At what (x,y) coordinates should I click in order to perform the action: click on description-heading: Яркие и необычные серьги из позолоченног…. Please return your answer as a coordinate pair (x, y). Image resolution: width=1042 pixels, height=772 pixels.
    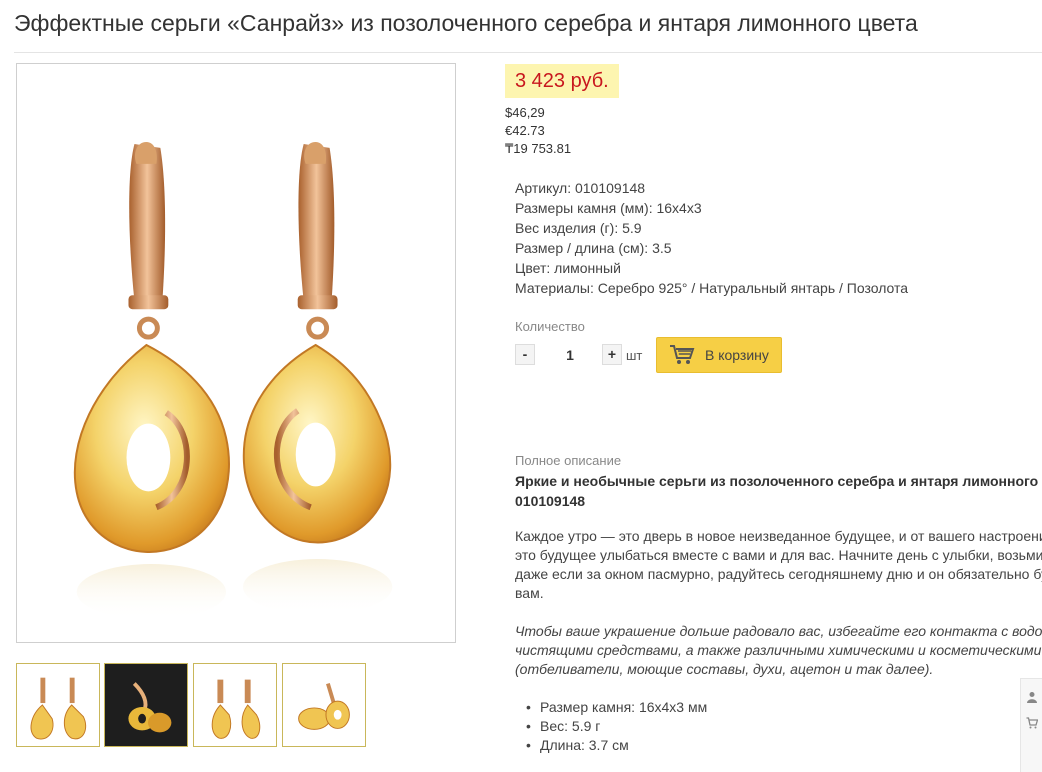
    Looking at the image, I should click on (776, 491).